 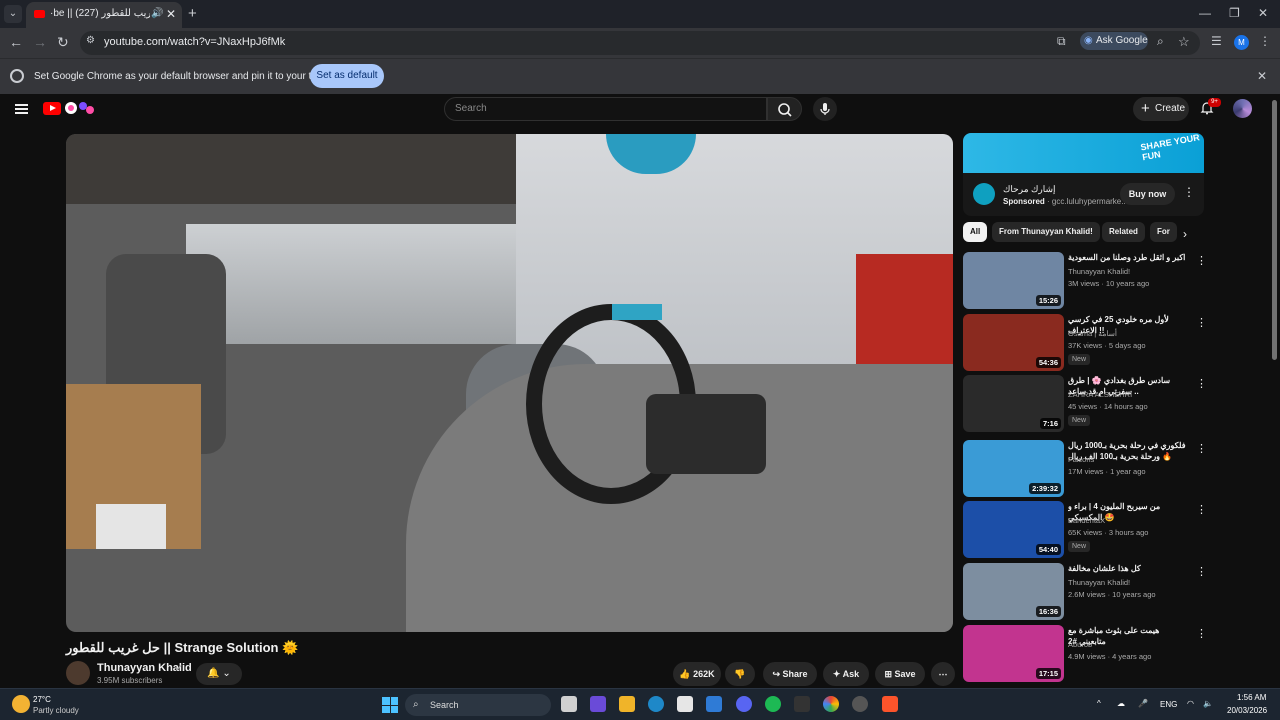 I want to click on search-button, so click(x=784, y=109).